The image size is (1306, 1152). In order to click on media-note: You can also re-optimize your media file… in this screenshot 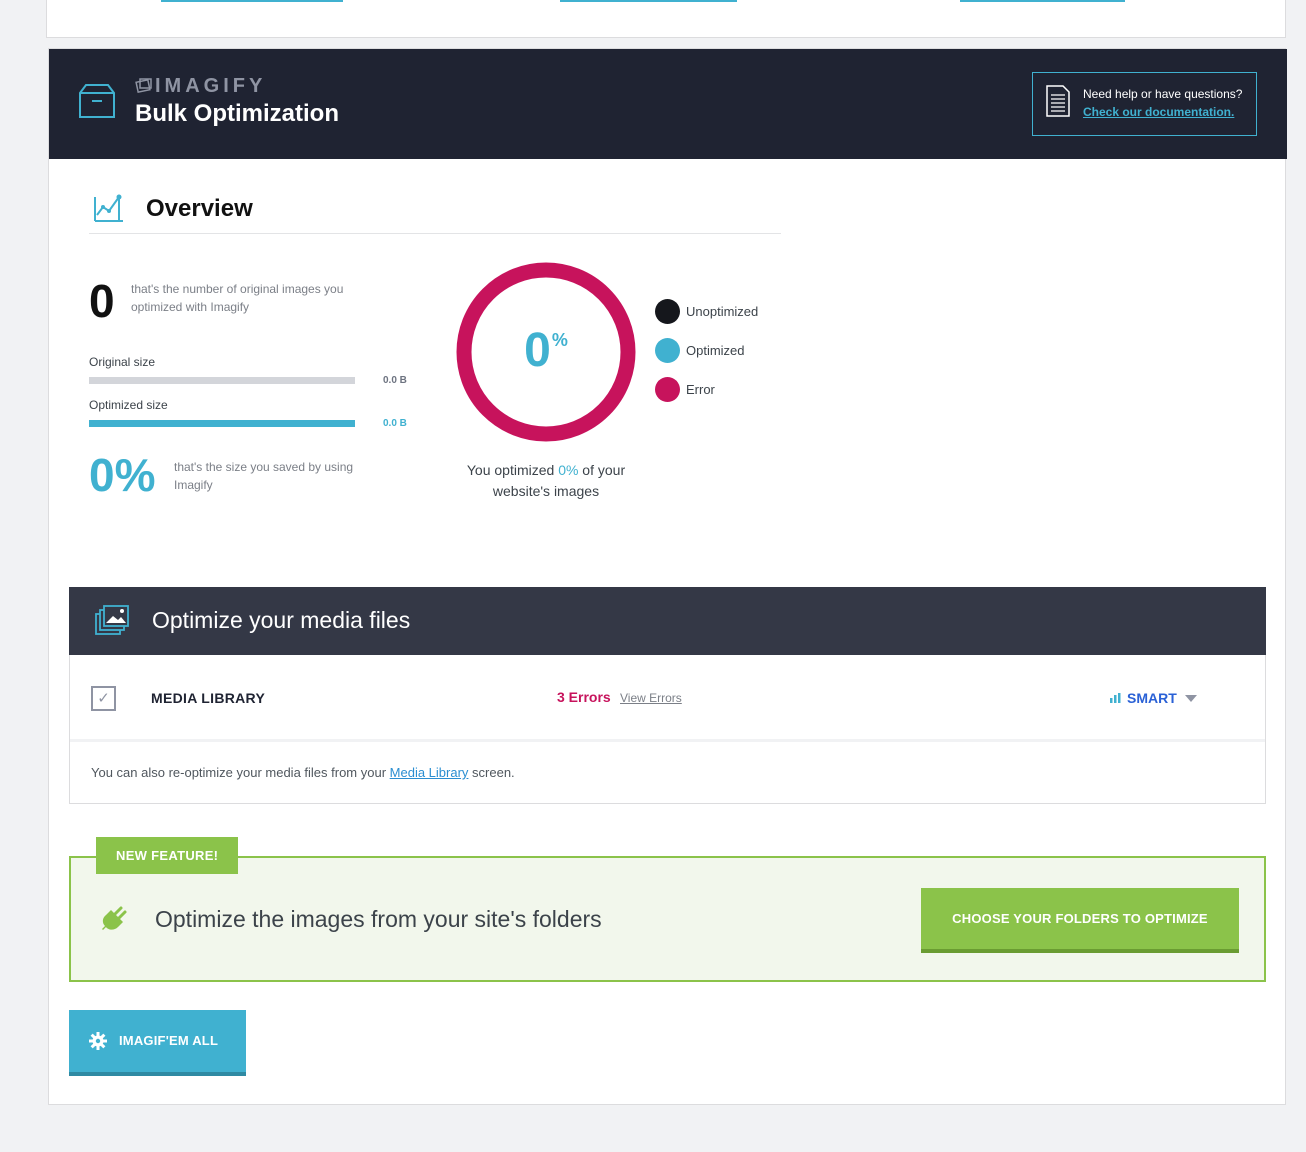, I will do `click(303, 772)`.